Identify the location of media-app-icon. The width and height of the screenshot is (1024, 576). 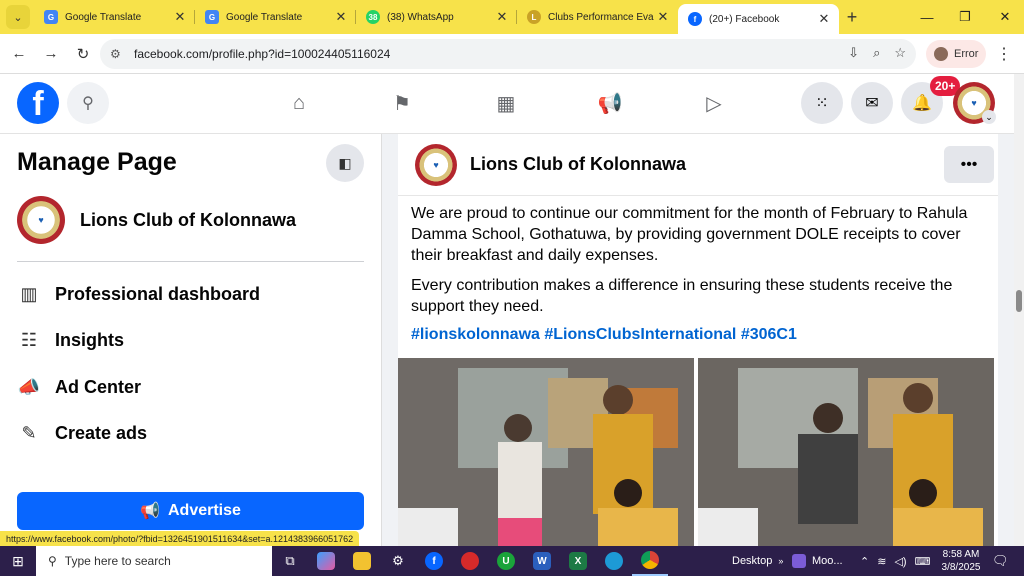
(470, 561).